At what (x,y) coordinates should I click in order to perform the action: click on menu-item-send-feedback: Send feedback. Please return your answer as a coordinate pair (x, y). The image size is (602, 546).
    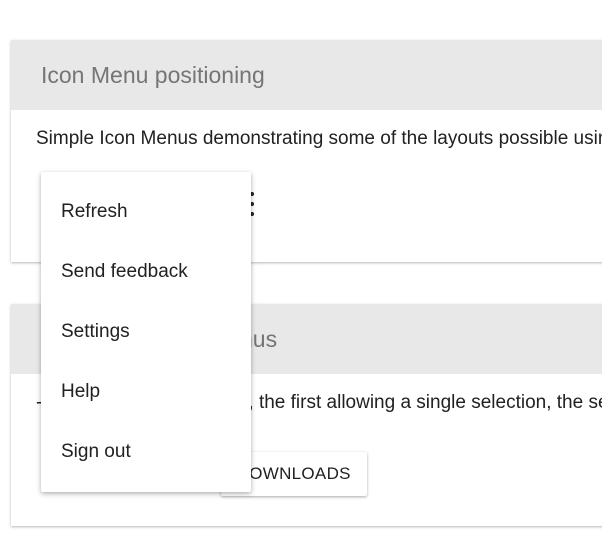
    Looking at the image, I should click on (146, 272).